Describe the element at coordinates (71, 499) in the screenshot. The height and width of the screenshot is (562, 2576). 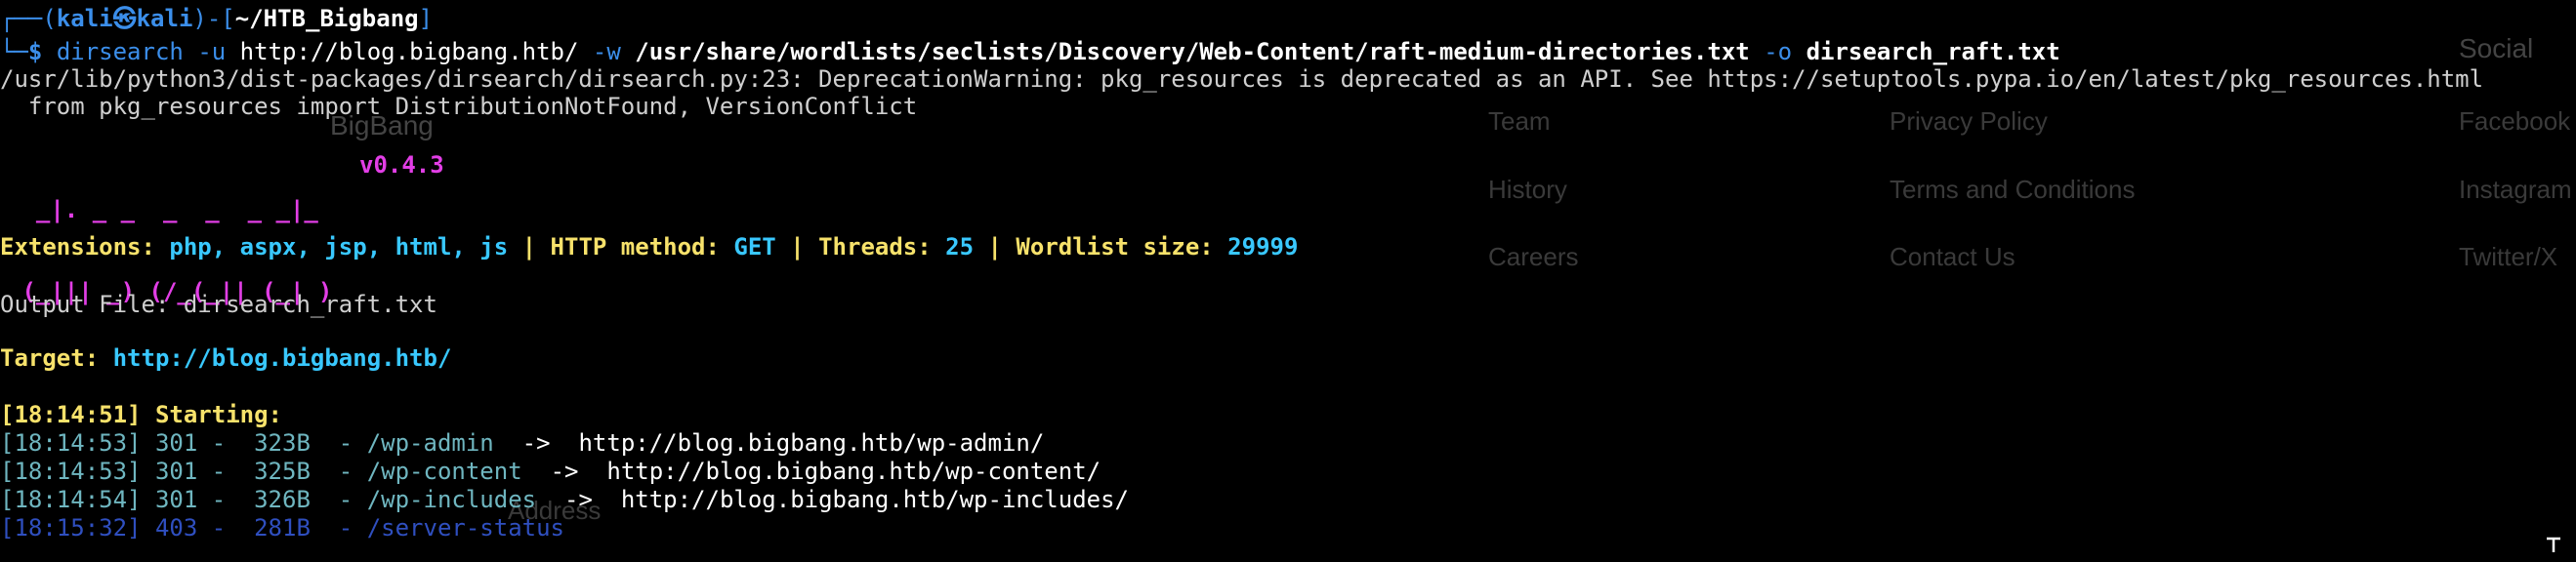
I see `result-time: [18:14:54]` at that location.